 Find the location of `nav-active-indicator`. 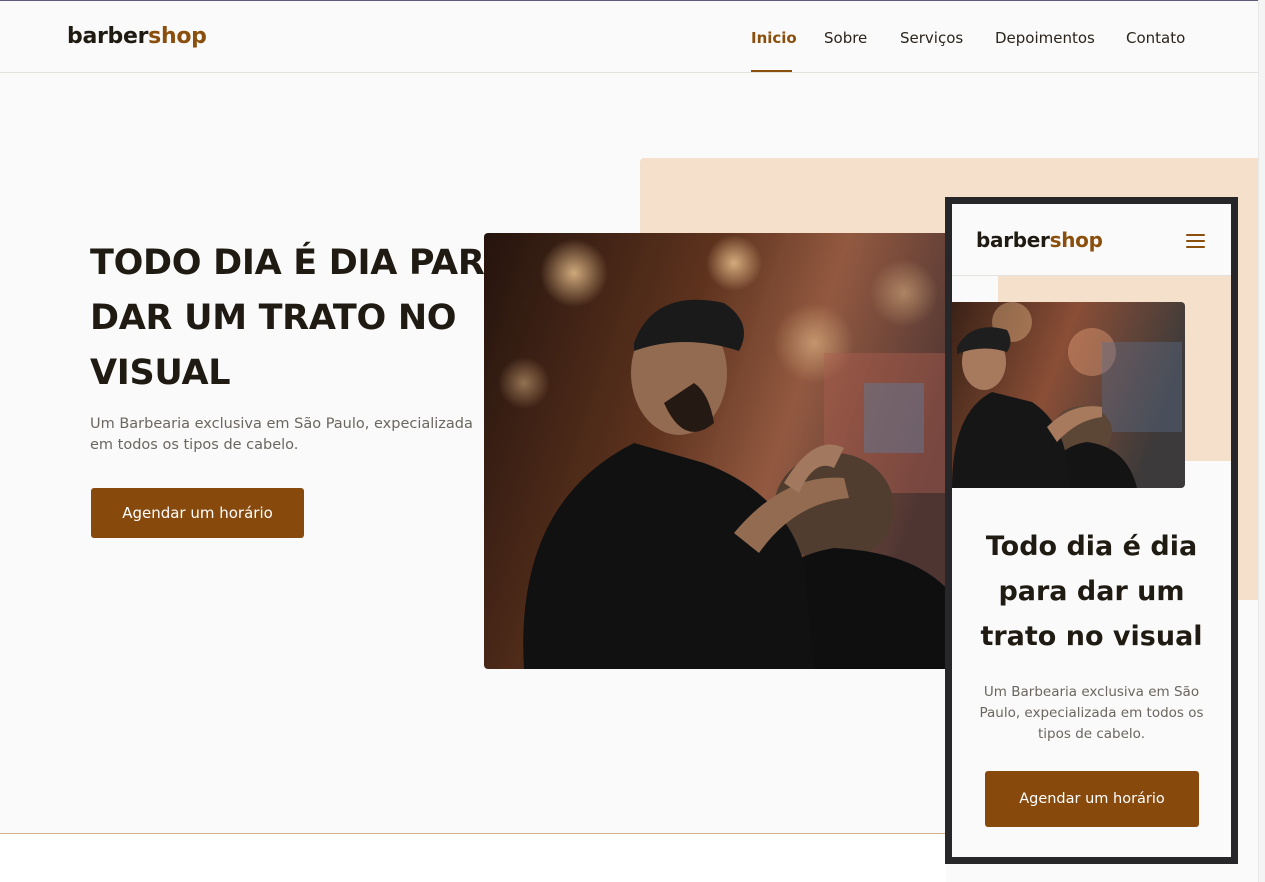

nav-active-indicator is located at coordinates (771, 71).